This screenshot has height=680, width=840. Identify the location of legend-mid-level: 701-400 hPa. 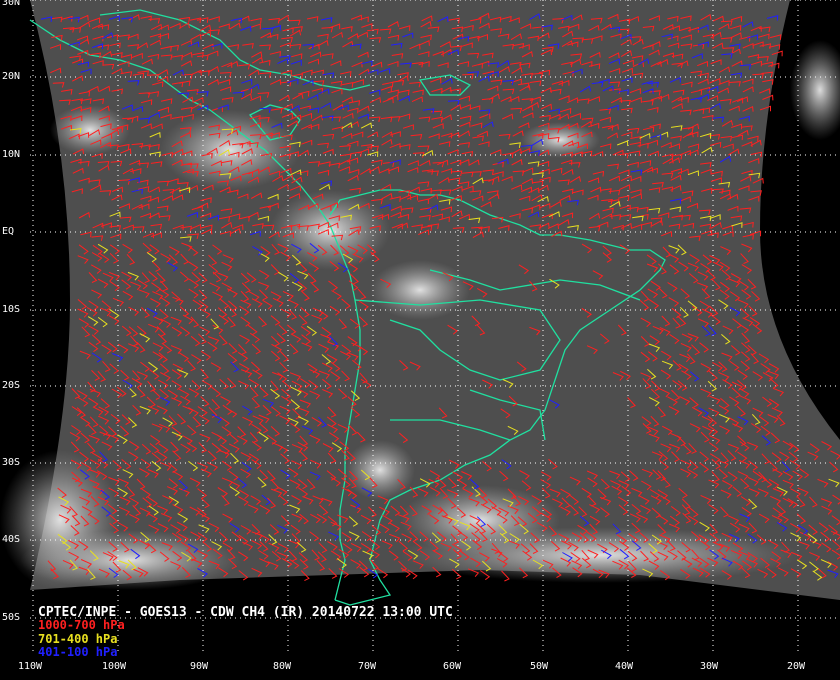
(78, 639).